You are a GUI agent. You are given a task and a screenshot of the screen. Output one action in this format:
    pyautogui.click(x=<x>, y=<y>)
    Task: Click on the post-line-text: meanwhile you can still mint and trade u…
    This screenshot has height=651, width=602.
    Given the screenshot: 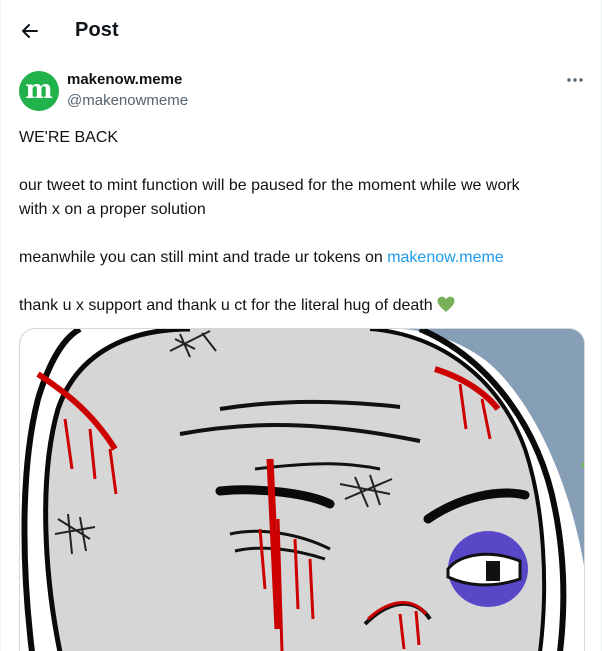 What is the action you would take?
    pyautogui.click(x=203, y=257)
    